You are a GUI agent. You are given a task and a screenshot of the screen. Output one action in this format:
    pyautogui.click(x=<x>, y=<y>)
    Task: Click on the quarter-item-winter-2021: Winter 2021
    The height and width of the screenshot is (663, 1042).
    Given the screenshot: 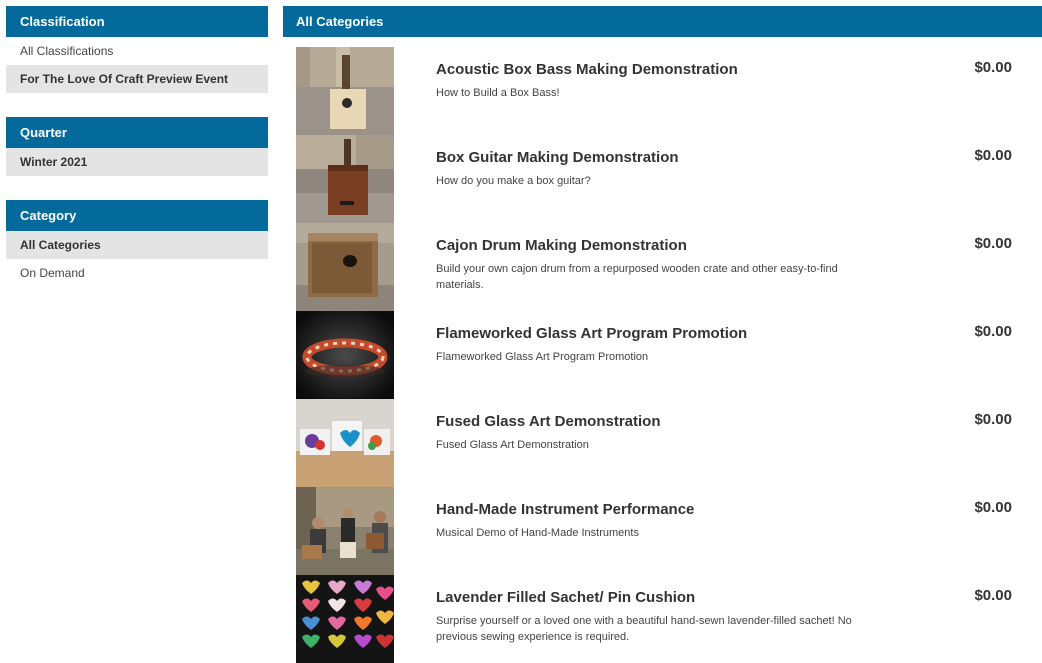 What is the action you would take?
    pyautogui.click(x=137, y=162)
    